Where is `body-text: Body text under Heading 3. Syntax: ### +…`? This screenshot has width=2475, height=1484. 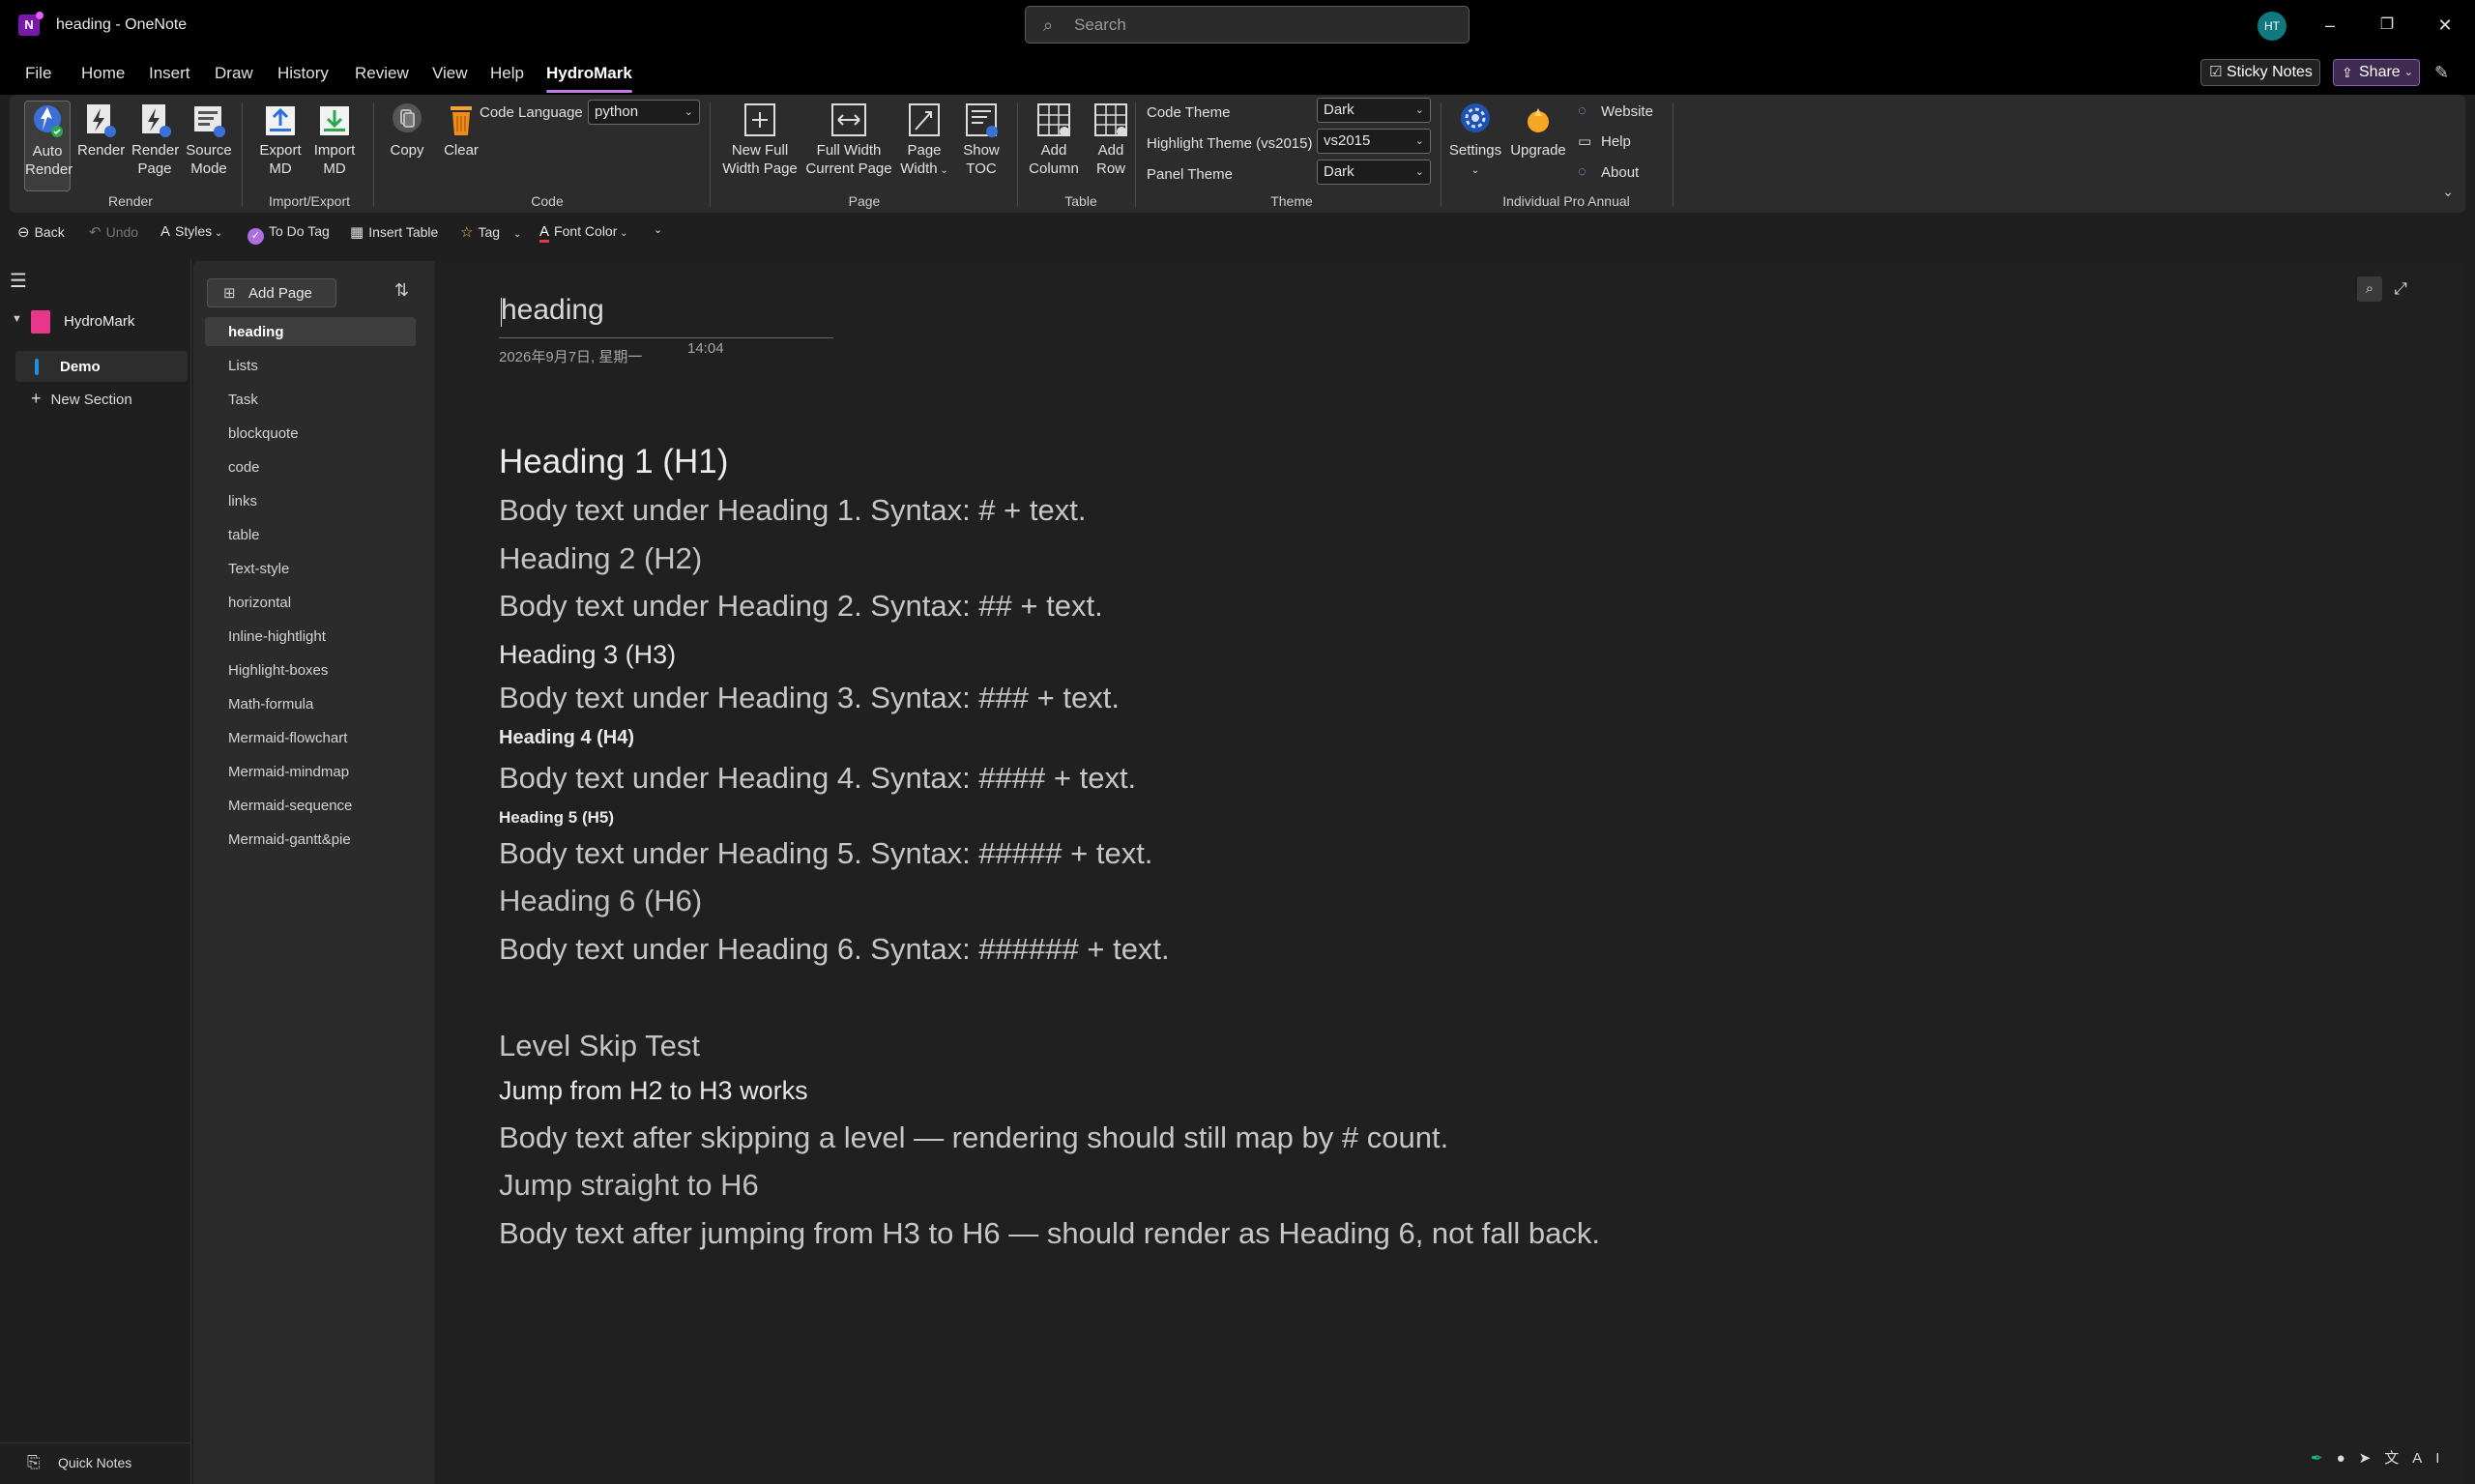
body-text: Body text under Heading 3. Syntax: ### +… is located at coordinates (809, 698).